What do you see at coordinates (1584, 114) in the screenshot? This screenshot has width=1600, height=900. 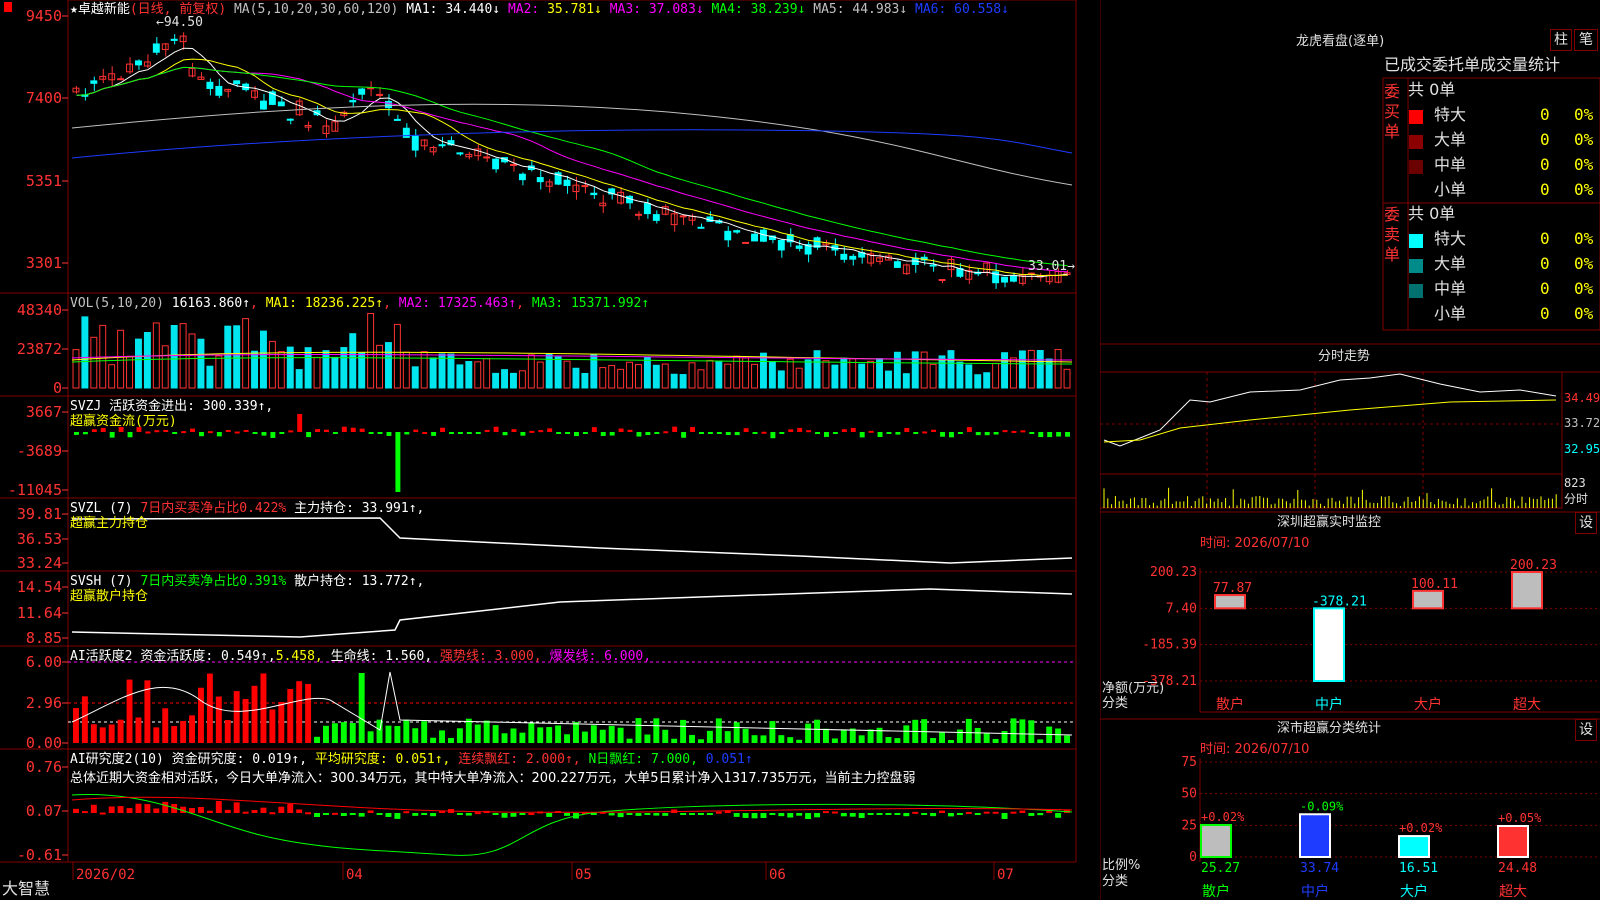 I see `buy-row-pct: 0%` at bounding box center [1584, 114].